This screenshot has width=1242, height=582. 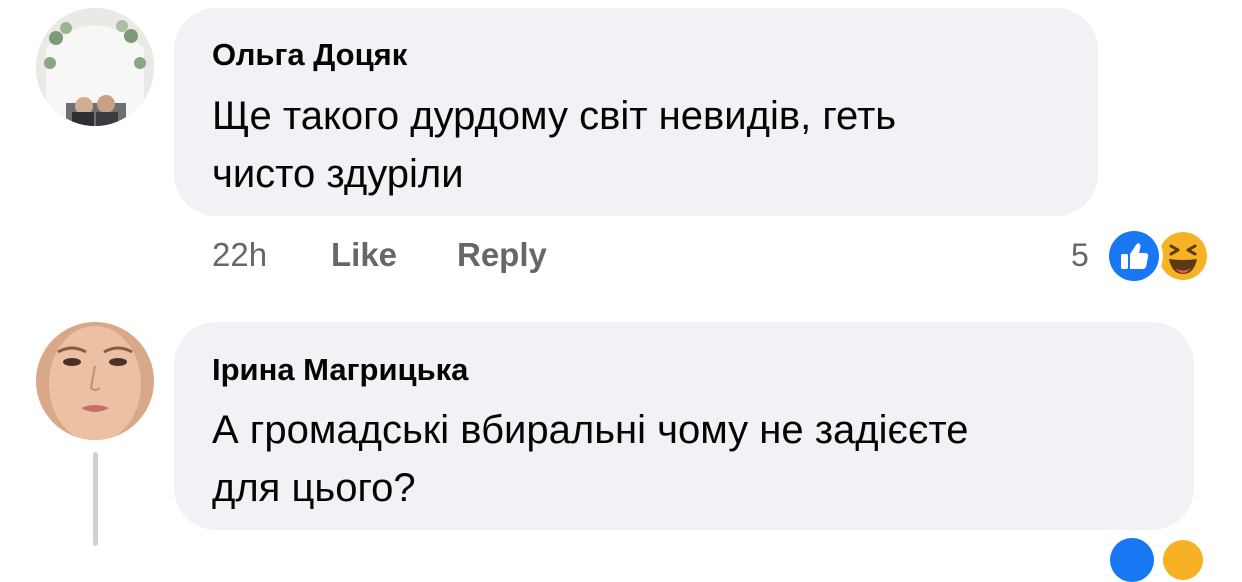 What do you see at coordinates (554, 116) in the screenshot?
I see `comment-text-line: Ще такого дурдому світ невидів, геть` at bounding box center [554, 116].